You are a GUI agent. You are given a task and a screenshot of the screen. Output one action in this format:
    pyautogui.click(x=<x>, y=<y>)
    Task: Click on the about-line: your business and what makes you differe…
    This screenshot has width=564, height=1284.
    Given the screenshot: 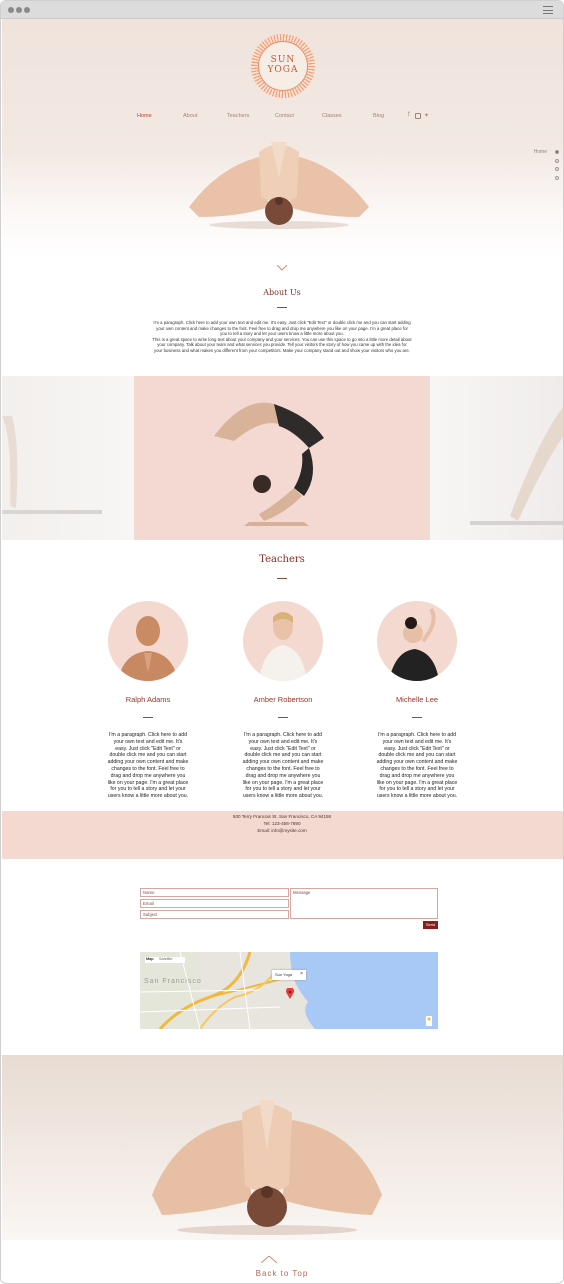 What is the action you would take?
    pyautogui.click(x=282, y=350)
    